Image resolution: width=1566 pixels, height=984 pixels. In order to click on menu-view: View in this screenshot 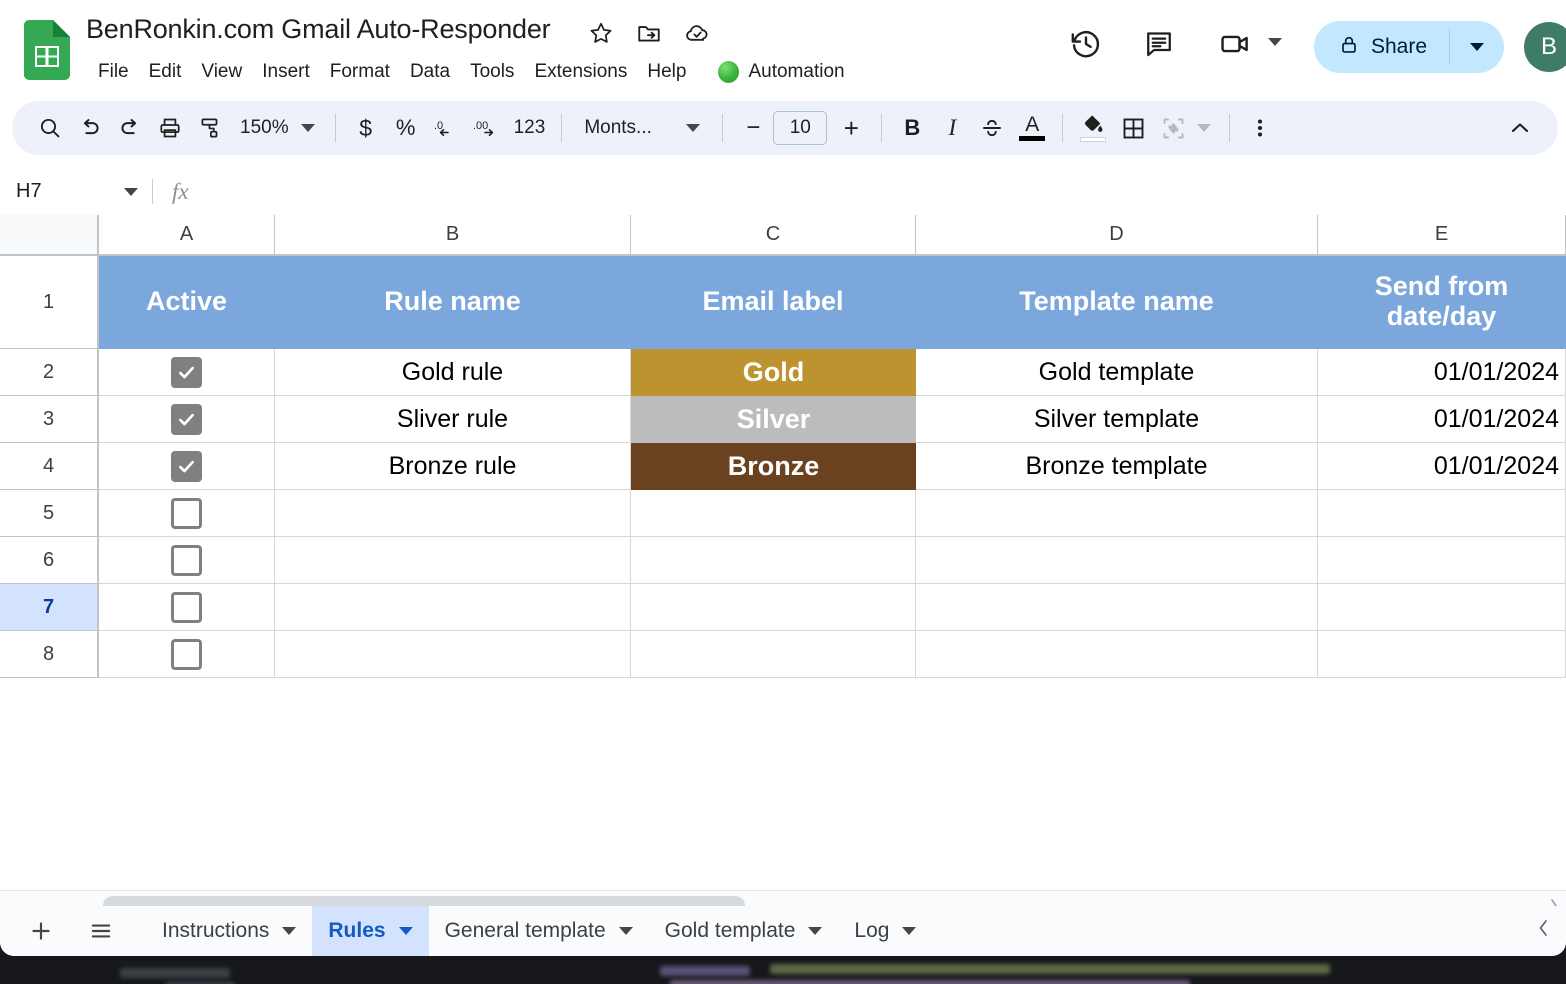, I will do `click(221, 72)`.